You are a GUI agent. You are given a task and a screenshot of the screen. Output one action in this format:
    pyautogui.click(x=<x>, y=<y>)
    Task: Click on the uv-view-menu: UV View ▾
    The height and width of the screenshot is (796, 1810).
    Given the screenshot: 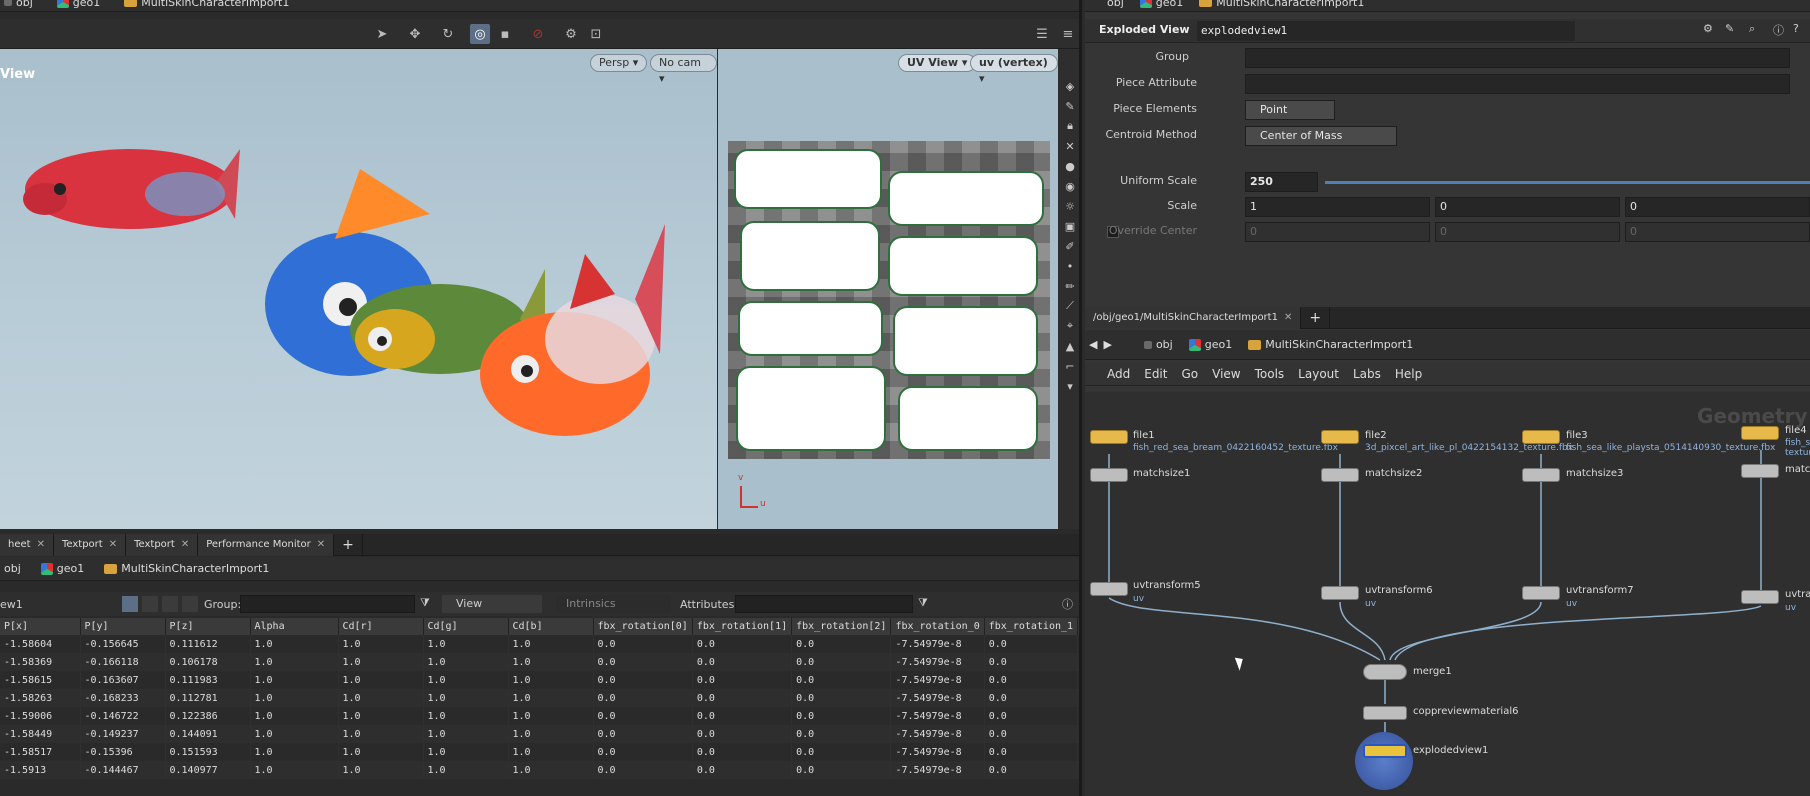 What is the action you would take?
    pyautogui.click(x=937, y=63)
    